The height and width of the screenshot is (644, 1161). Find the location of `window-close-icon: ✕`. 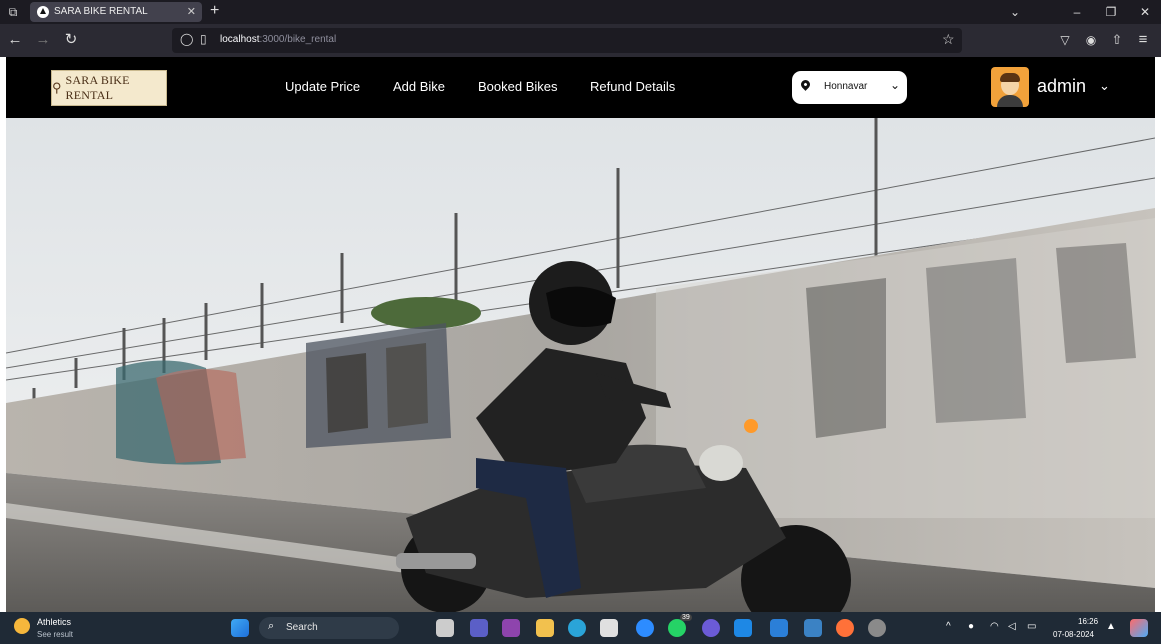

window-close-icon: ✕ is located at coordinates (1145, 12).